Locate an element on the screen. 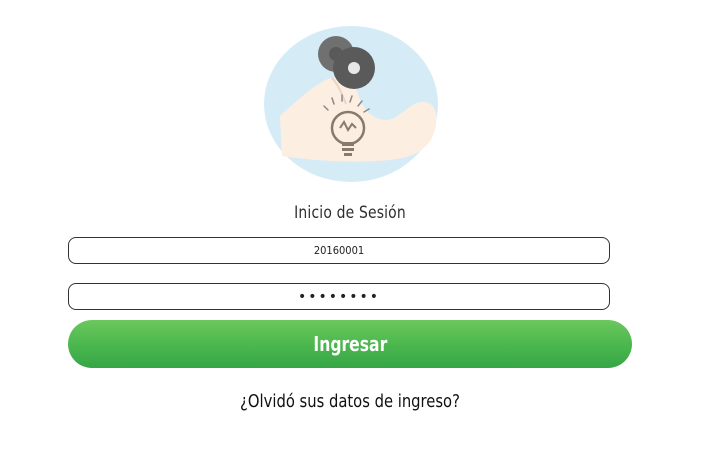 Image resolution: width=709 pixels, height=469 pixels. login-submit-button: Ingresar is located at coordinates (350, 344).